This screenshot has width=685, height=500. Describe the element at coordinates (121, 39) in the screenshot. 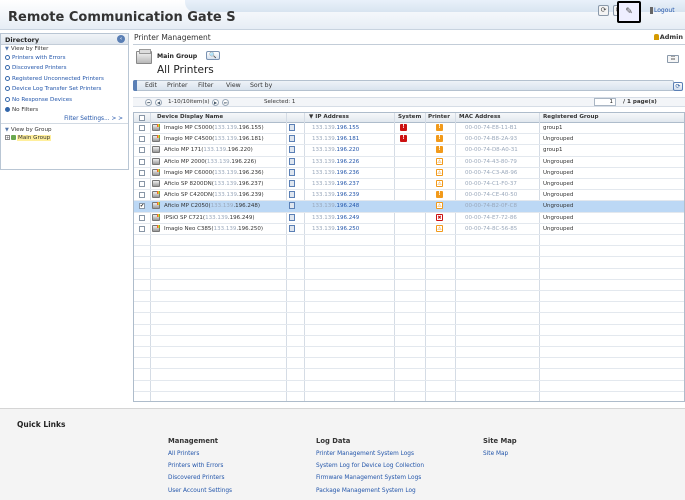

I see `collapse-icon: ‹` at that location.